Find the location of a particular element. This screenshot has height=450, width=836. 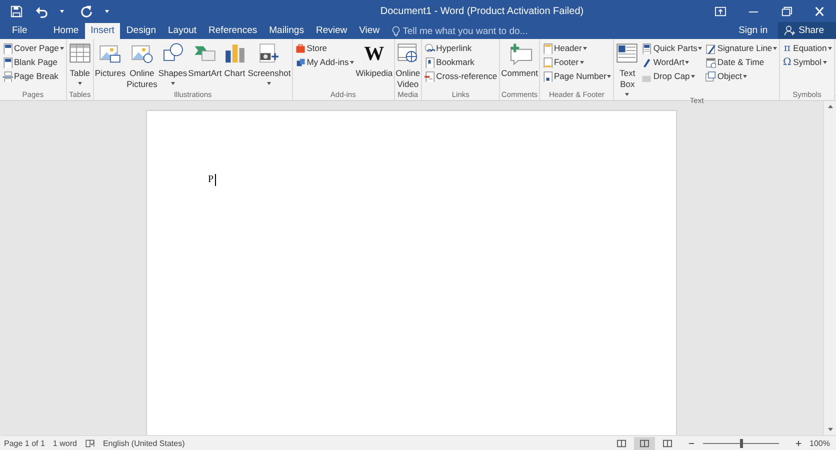

customize-caret-icon is located at coordinates (107, 11).